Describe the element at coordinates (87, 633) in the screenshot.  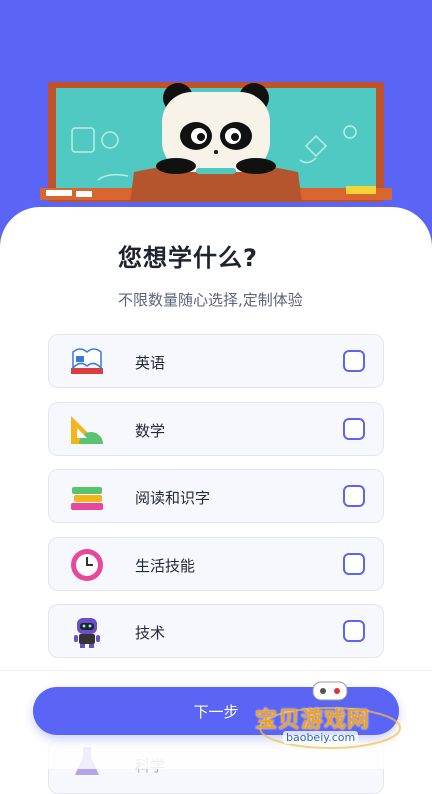
I see `robot-icon` at that location.